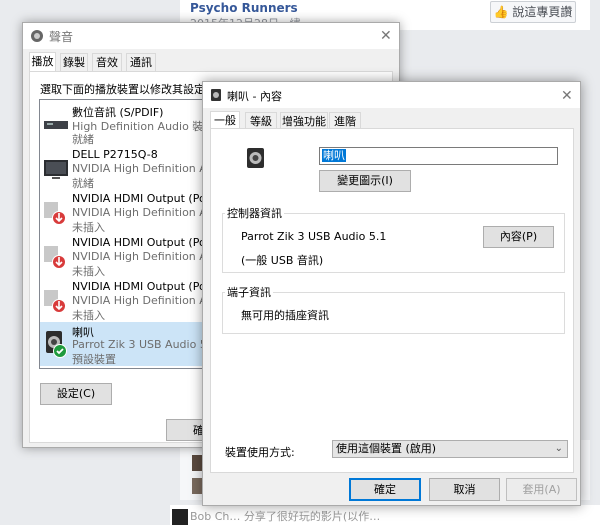  What do you see at coordinates (541, 489) in the screenshot?
I see `apply-button: 套用(A)` at bounding box center [541, 489].